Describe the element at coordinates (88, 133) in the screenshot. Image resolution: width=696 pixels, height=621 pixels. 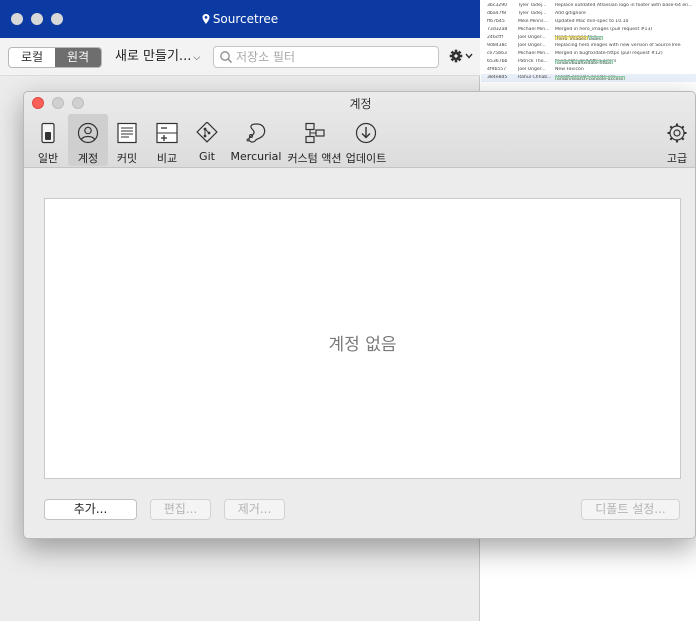
I see `account-icon` at that location.